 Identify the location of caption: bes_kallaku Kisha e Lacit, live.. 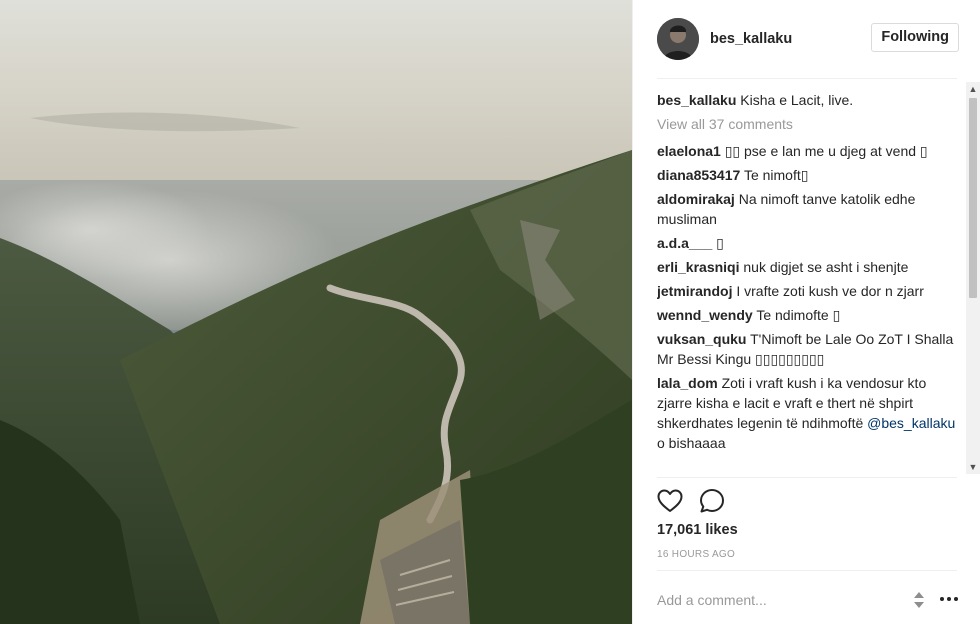
(807, 100).